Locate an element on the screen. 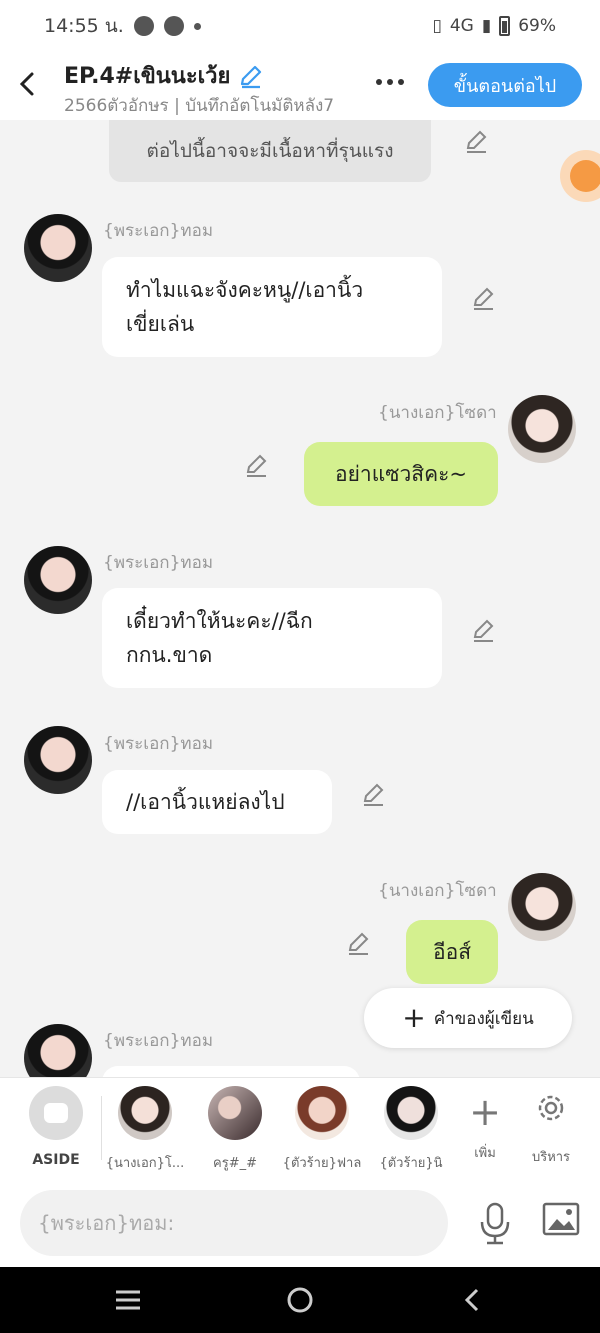  aside-icon is located at coordinates (56, 1113).